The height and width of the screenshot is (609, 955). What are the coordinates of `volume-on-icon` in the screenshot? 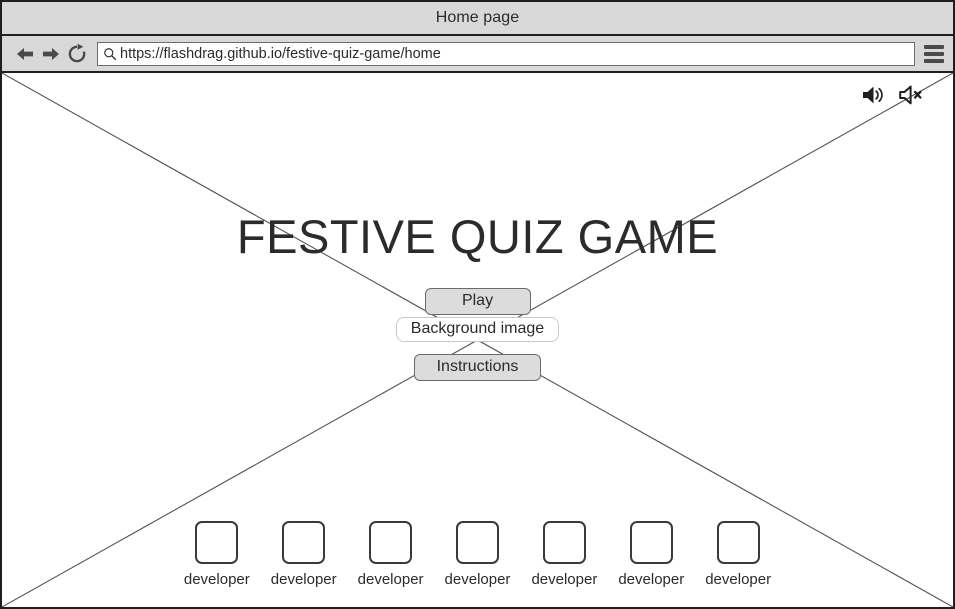 It's located at (874, 97).